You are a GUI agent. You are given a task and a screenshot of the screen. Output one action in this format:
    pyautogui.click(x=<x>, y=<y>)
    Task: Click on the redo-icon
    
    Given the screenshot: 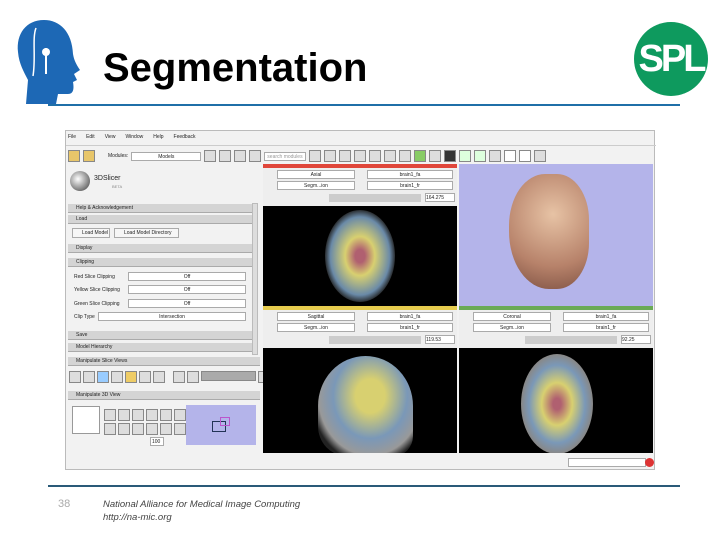 What is the action you would take?
    pyautogui.click(x=480, y=156)
    